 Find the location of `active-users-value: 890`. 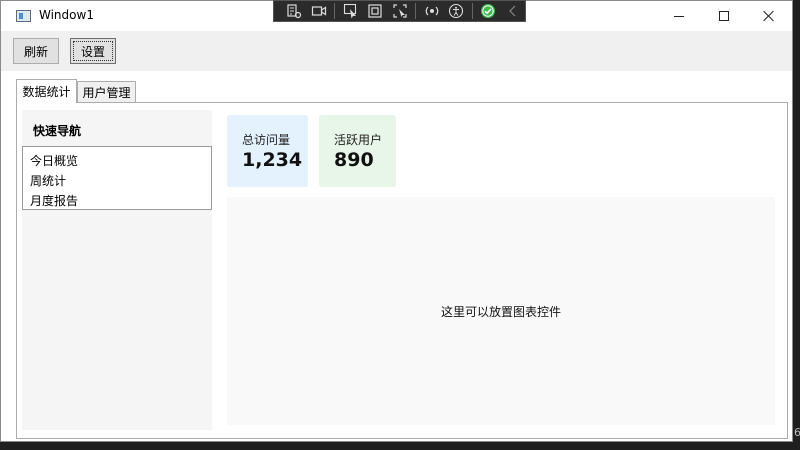

active-users-value: 890 is located at coordinates (354, 160).